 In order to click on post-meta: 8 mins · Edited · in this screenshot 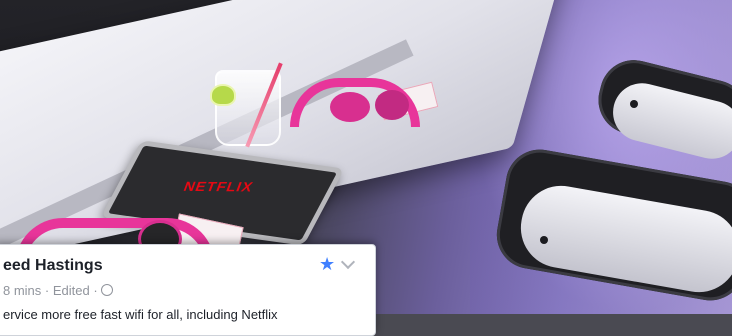, I will do `click(58, 290)`.